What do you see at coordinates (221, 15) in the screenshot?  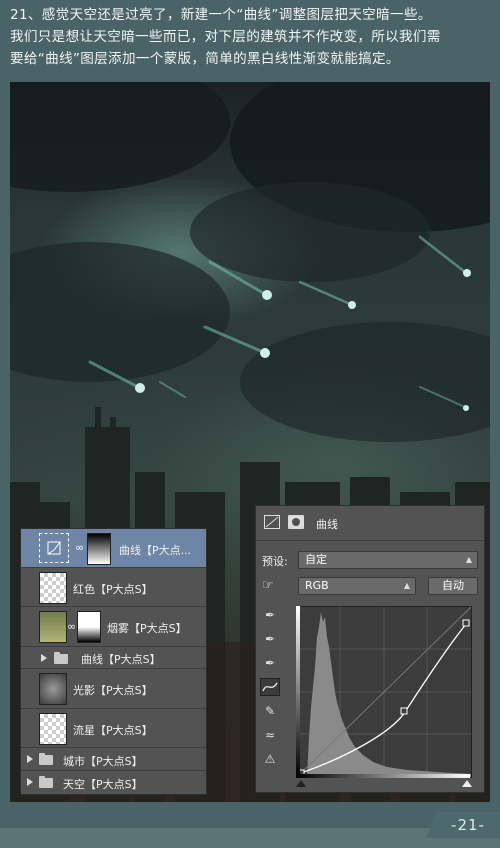 I see `caption-line-1: 21、感觉天空还是过亮了，新建一个“曲线”调整图层把天空暗一些。` at bounding box center [221, 15].